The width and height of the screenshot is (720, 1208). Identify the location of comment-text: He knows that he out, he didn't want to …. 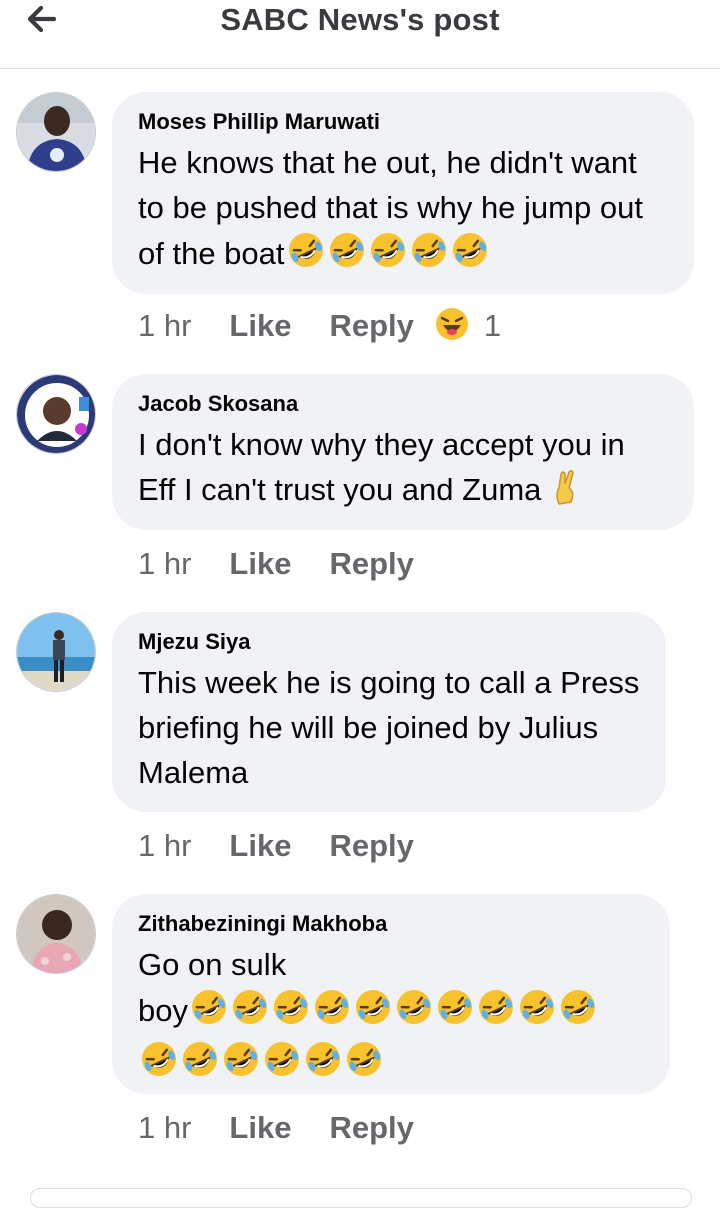
(403, 211).